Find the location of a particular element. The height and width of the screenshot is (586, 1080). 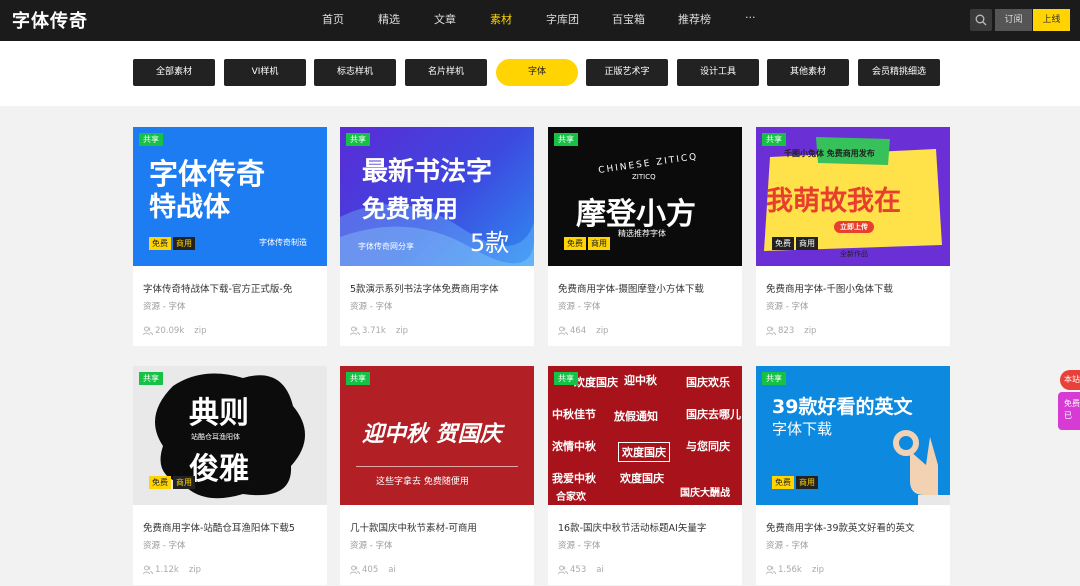

card-stats: 464 zip is located at coordinates (583, 331).